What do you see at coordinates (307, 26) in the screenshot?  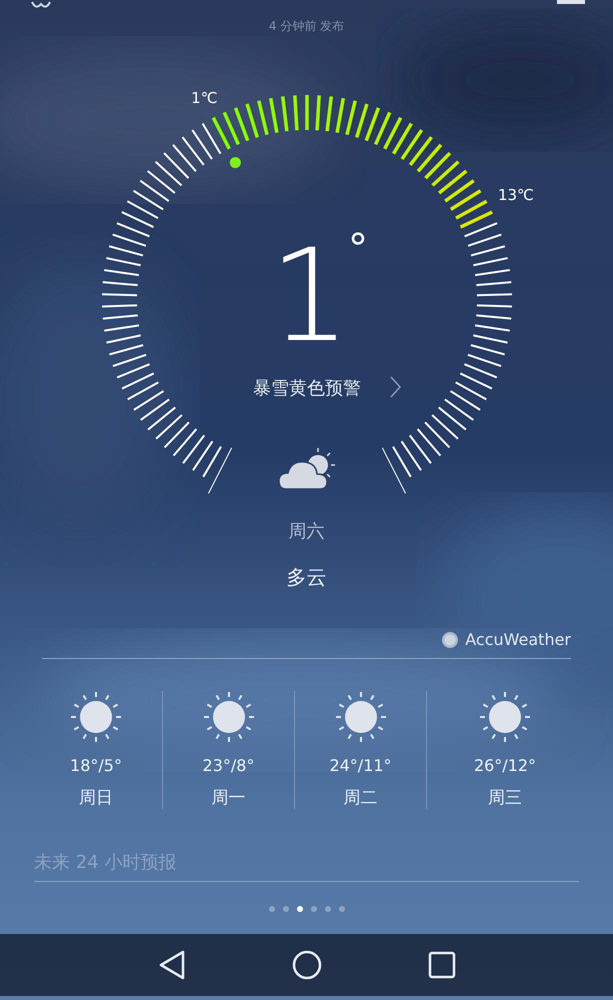 I see `publish-time: 4 分钟前 发布` at bounding box center [307, 26].